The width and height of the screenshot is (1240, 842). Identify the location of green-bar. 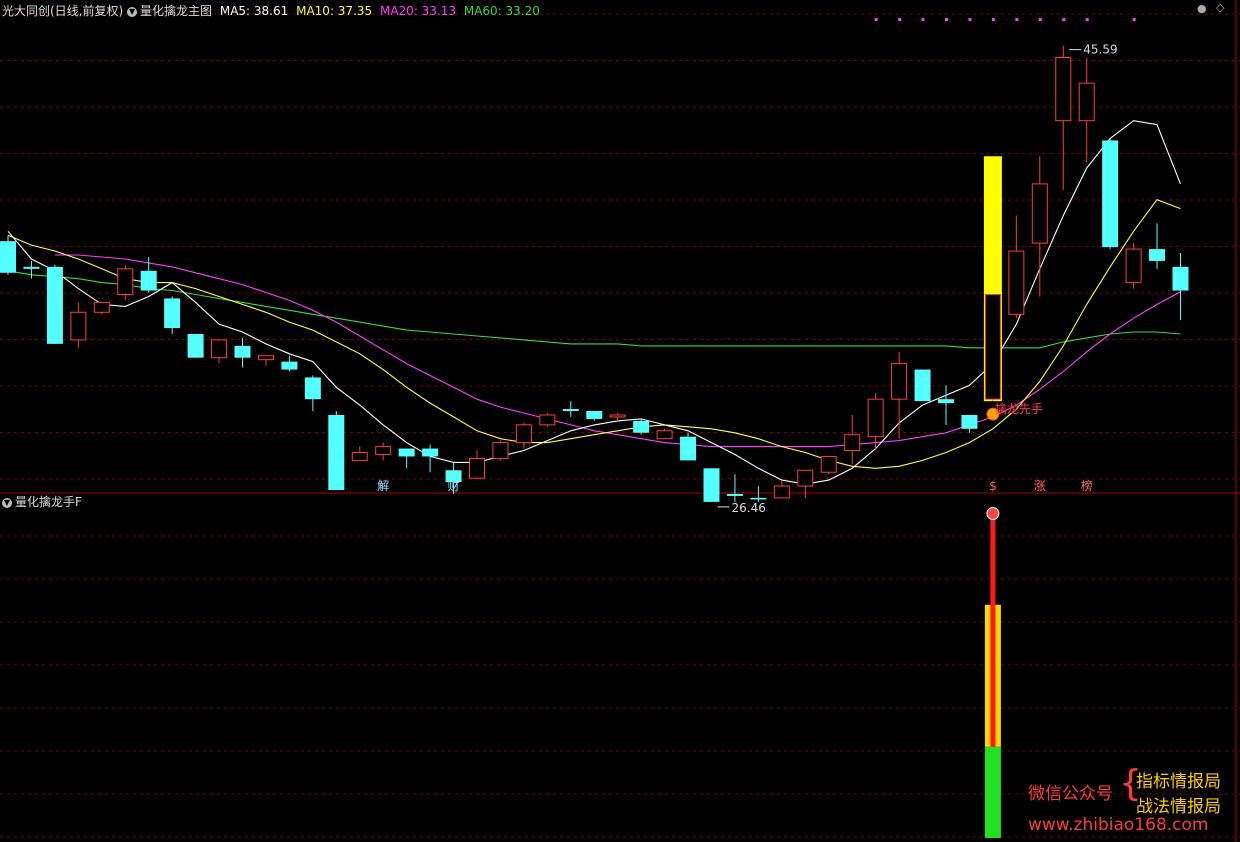
(992, 792).